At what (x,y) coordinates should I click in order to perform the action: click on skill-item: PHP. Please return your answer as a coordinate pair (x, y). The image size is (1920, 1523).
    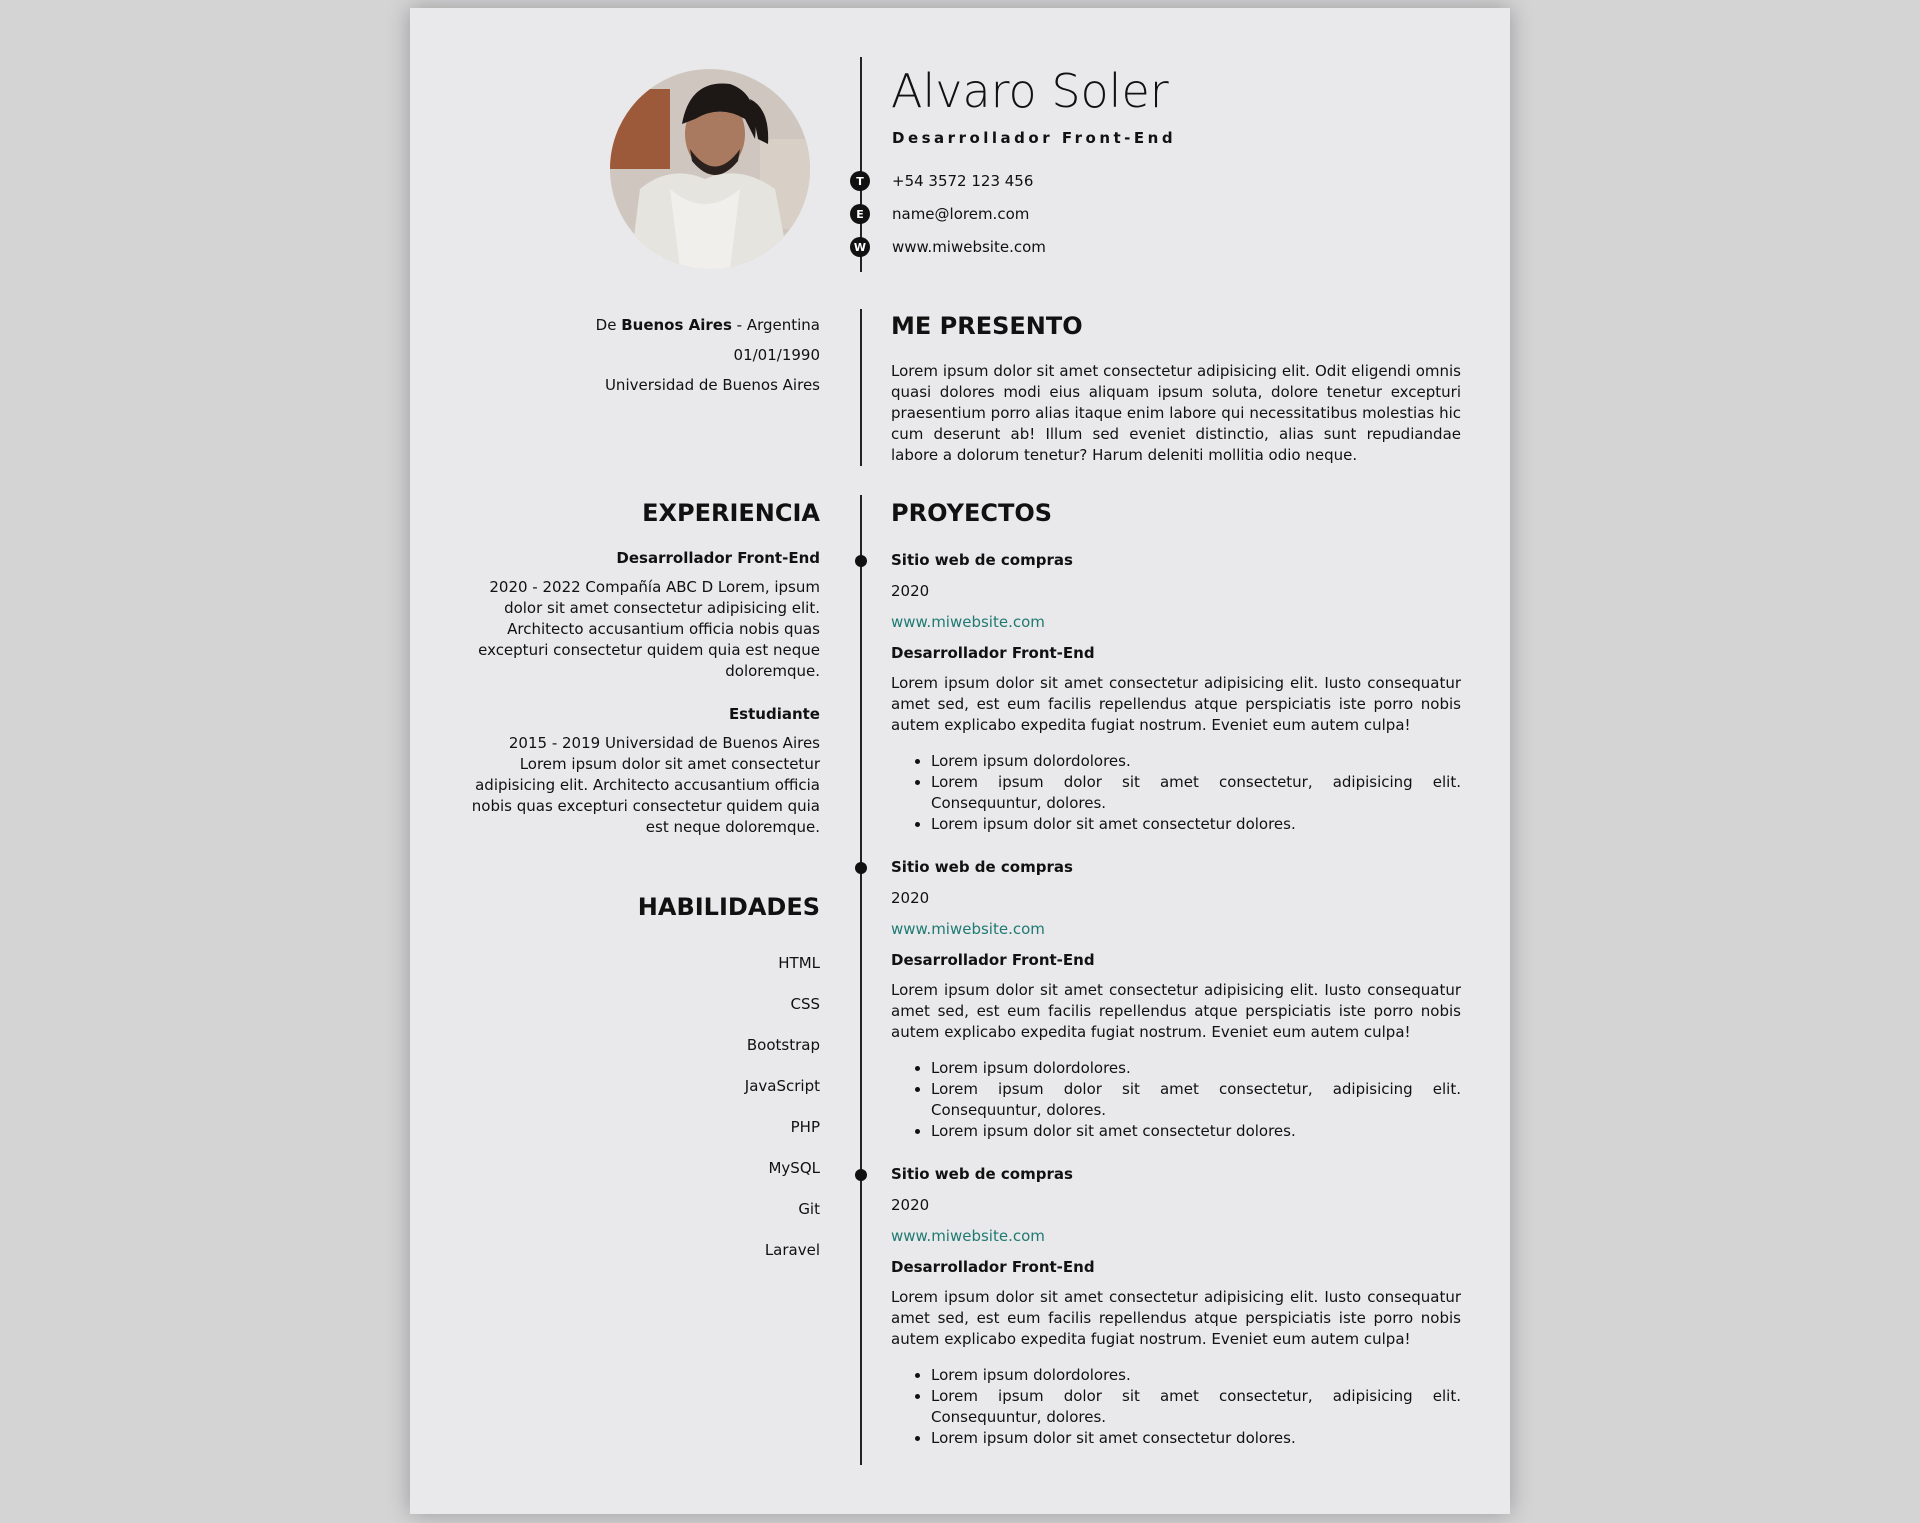
    Looking at the image, I should click on (805, 1127).